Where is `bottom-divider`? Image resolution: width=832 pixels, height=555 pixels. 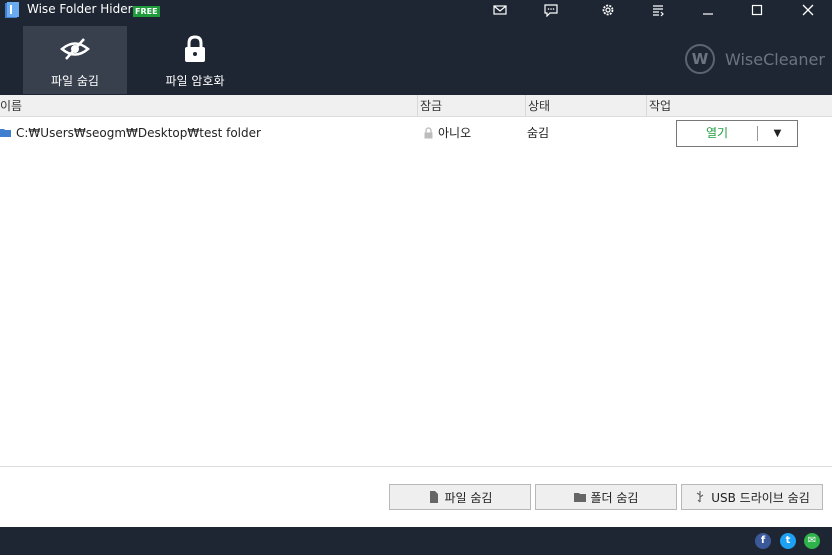 bottom-divider is located at coordinates (416, 466).